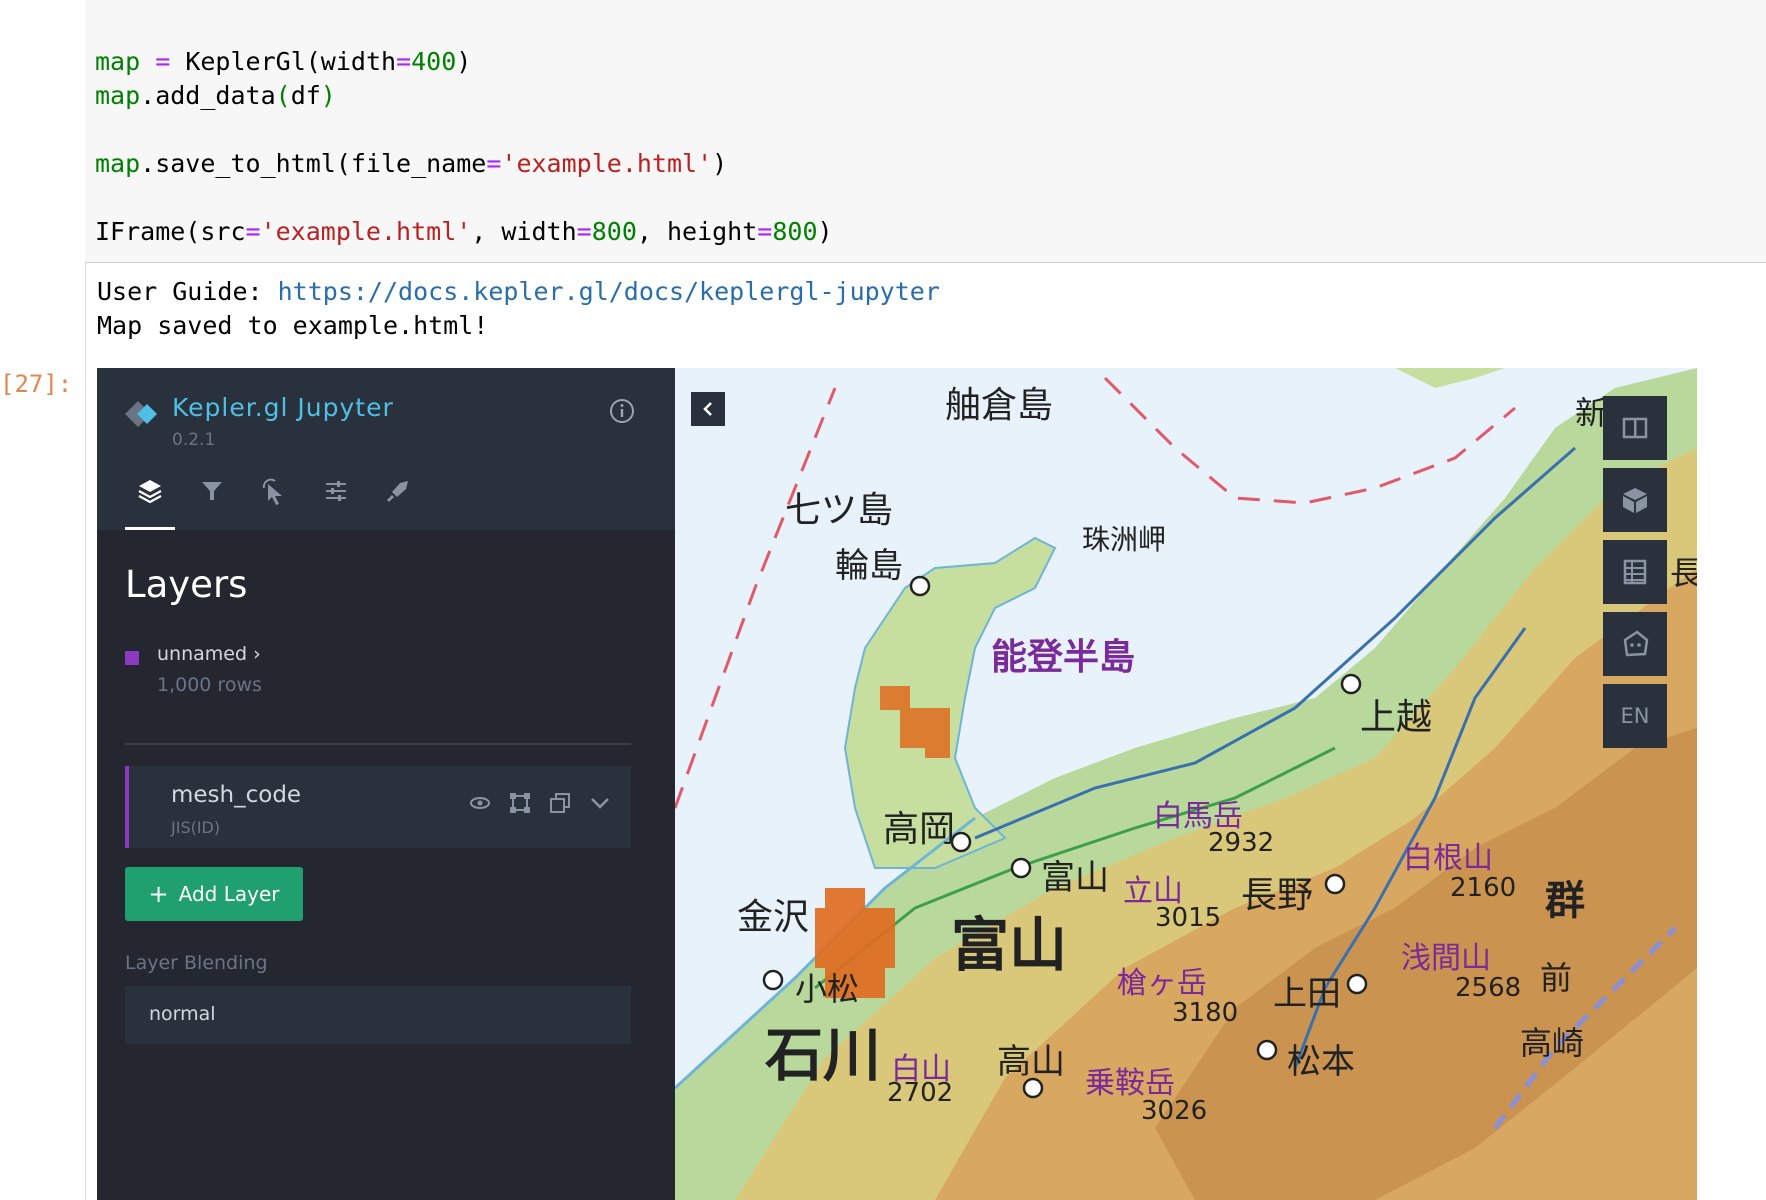 The image size is (1766, 1200). I want to click on map-label-shirane: 白根山, so click(1448, 858).